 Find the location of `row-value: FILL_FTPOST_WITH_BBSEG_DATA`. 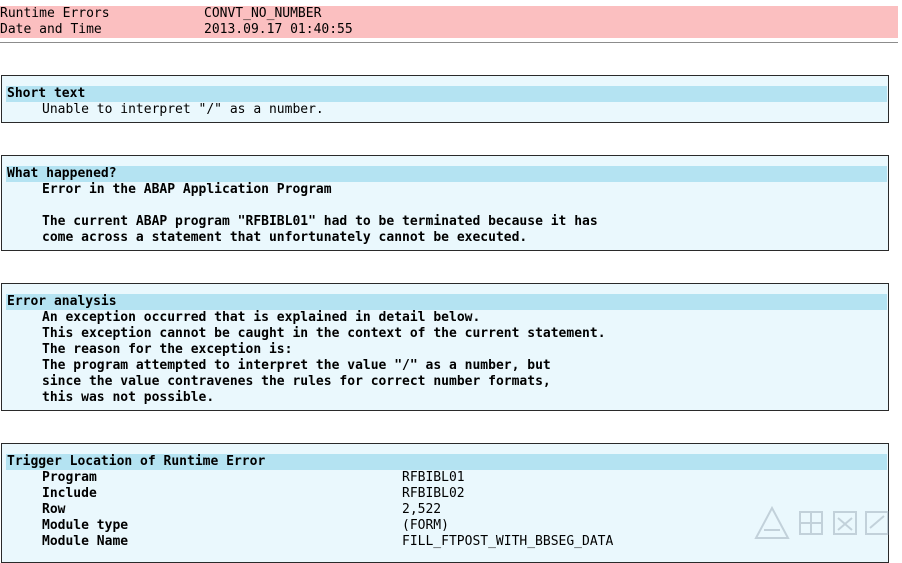

row-value: FILL_FTPOST_WITH_BBSEG_DATA is located at coordinates (508, 541).